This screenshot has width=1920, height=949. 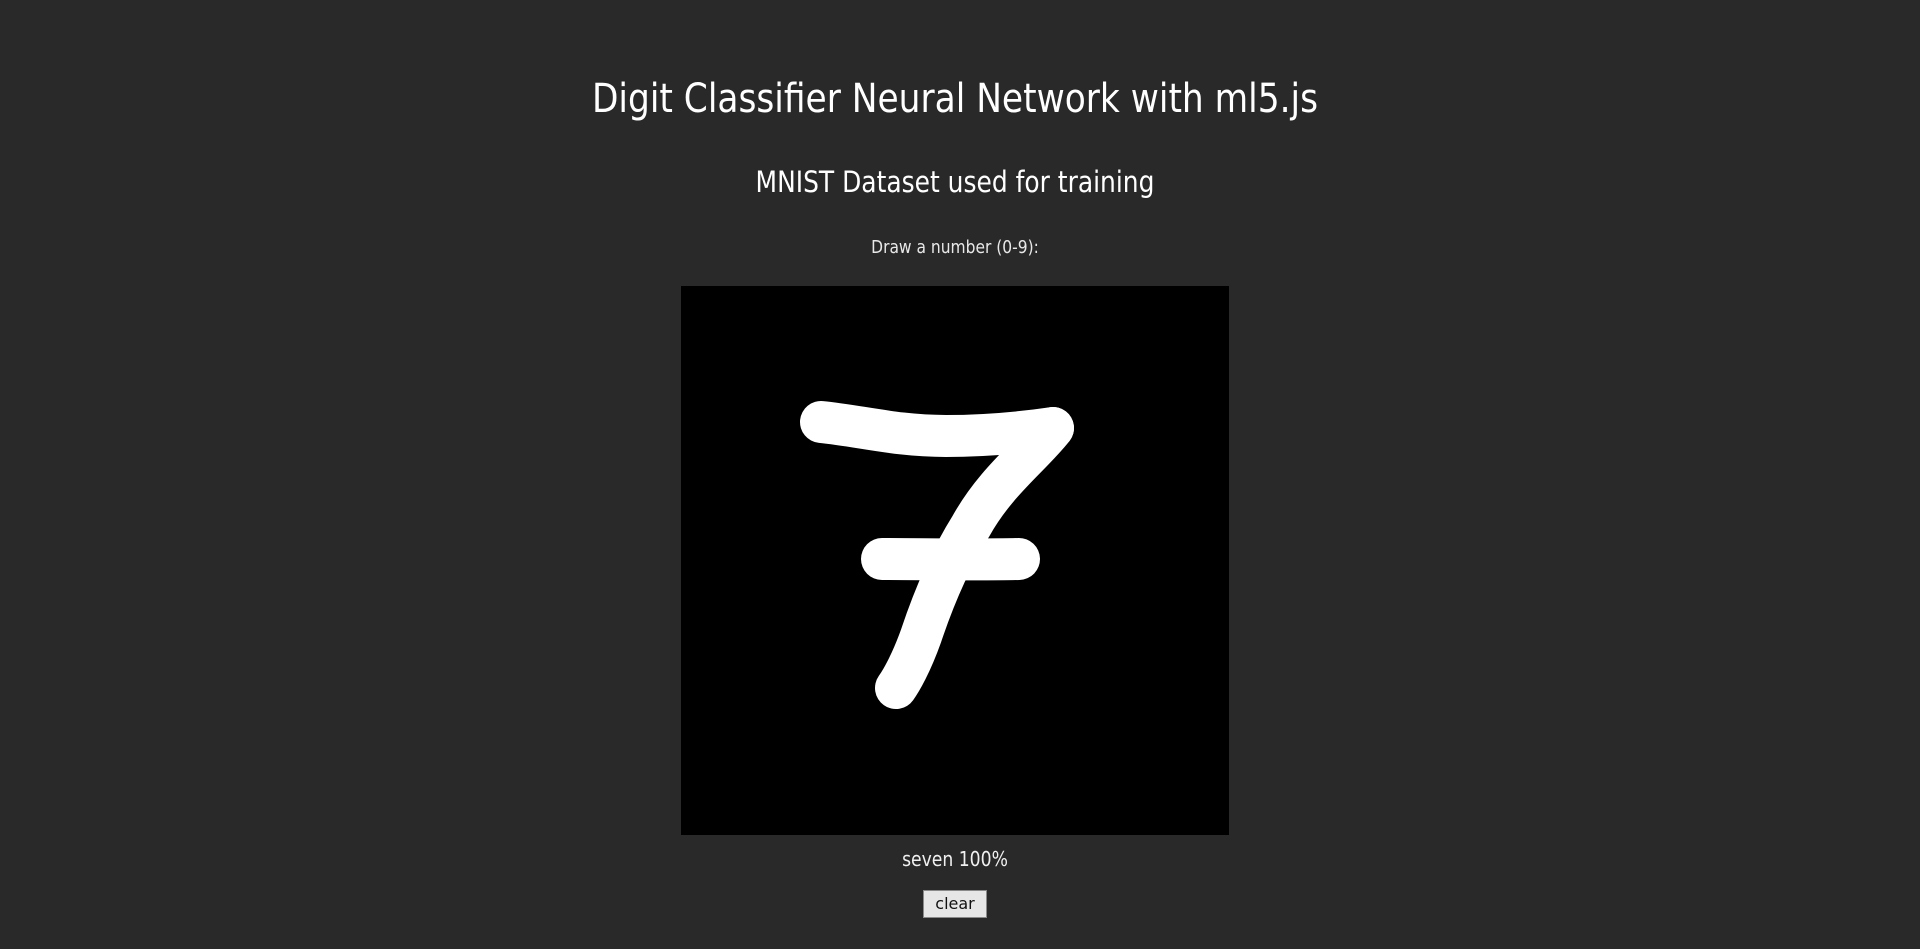 I want to click on digit-stroke-top, so click(x=937, y=429).